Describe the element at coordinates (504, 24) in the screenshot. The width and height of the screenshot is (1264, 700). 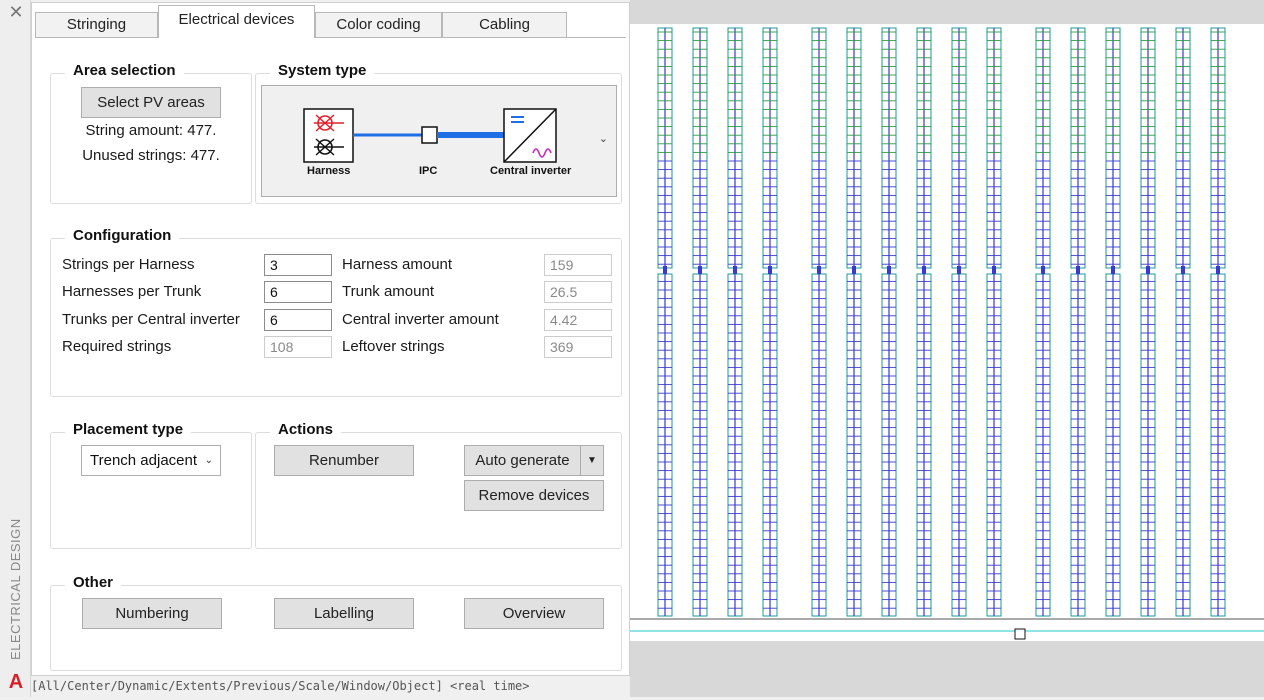
I see `tab-cabling: Cabling` at that location.